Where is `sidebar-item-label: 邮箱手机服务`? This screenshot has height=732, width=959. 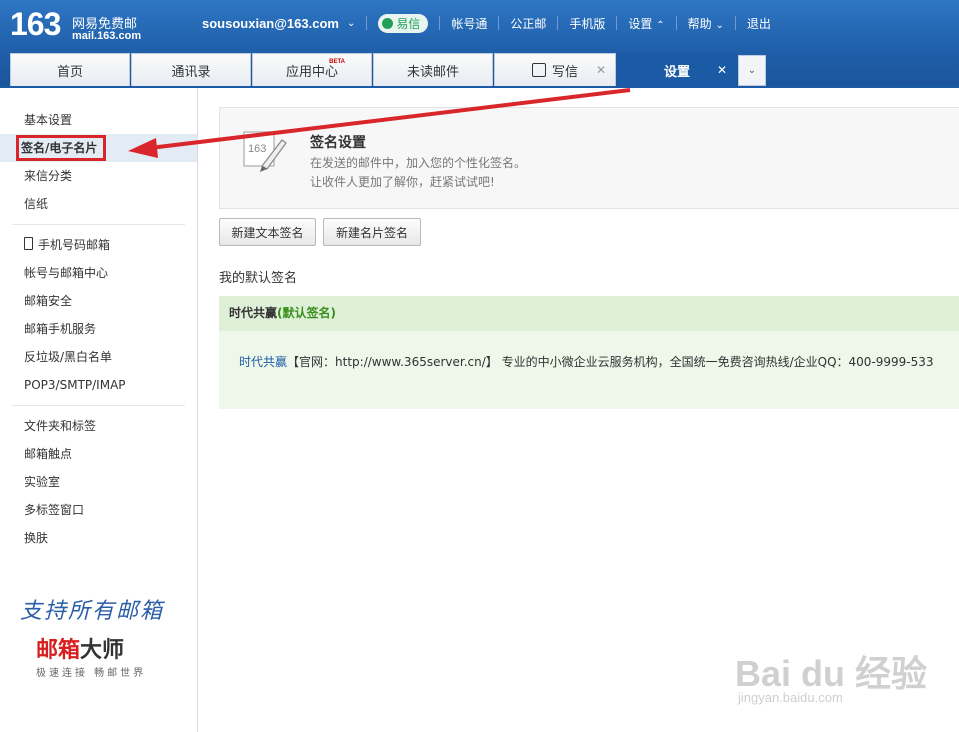 sidebar-item-label: 邮箱手机服务 is located at coordinates (60, 329).